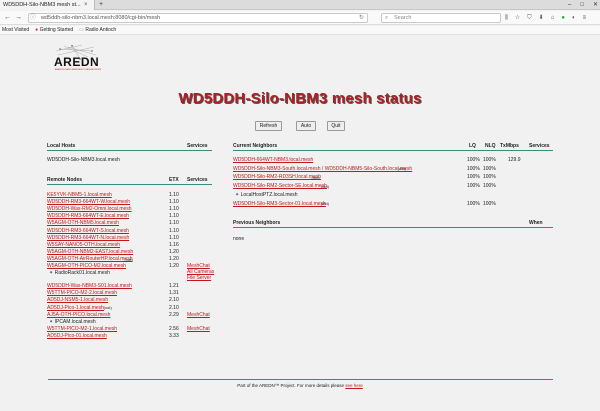  What do you see at coordinates (403, 18) in the screenshot?
I see `search-placeholder: Search` at bounding box center [403, 18].